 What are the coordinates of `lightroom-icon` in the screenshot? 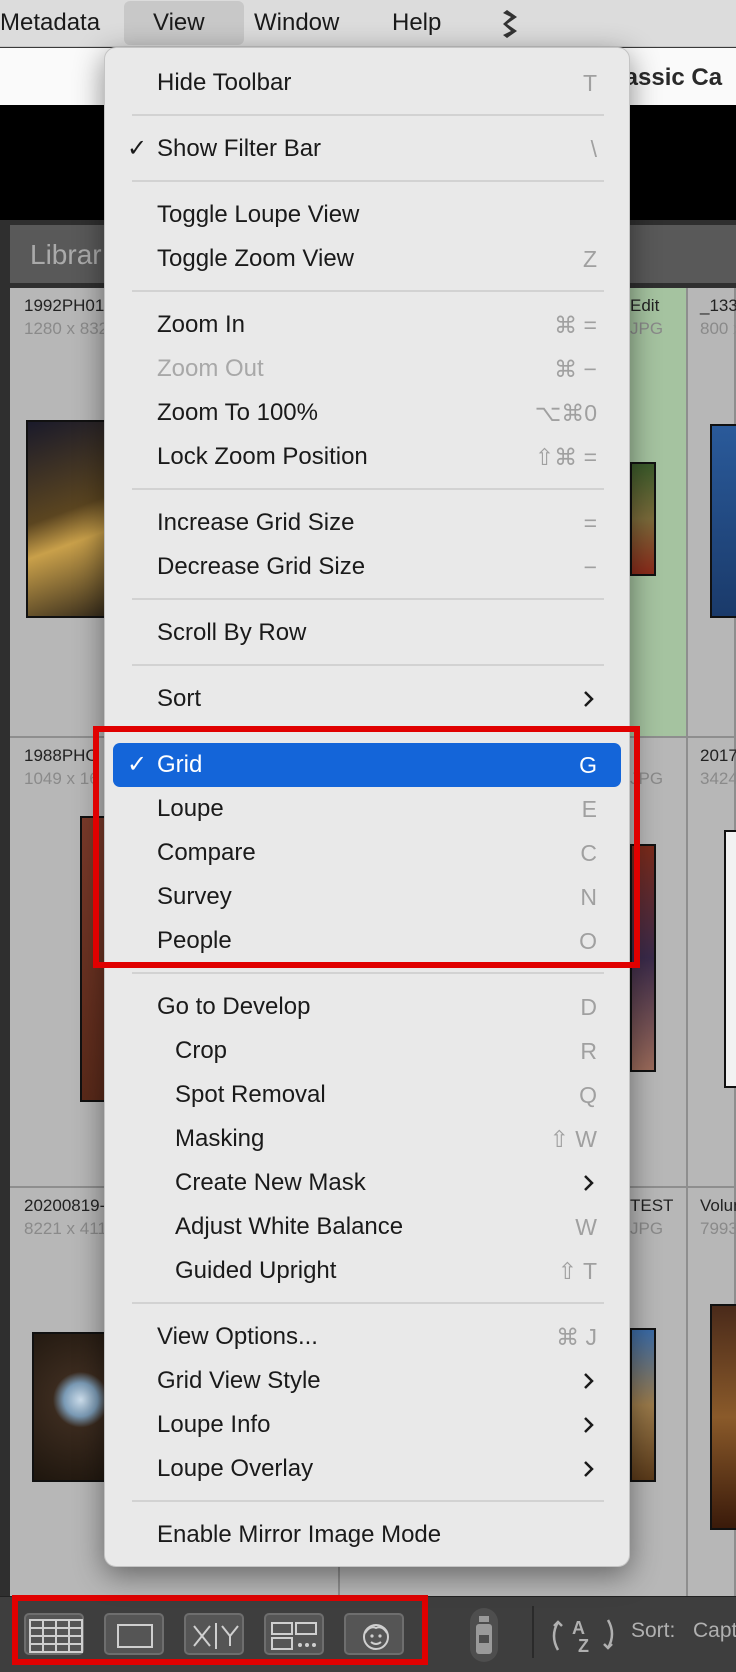 It's located at (510, 24).